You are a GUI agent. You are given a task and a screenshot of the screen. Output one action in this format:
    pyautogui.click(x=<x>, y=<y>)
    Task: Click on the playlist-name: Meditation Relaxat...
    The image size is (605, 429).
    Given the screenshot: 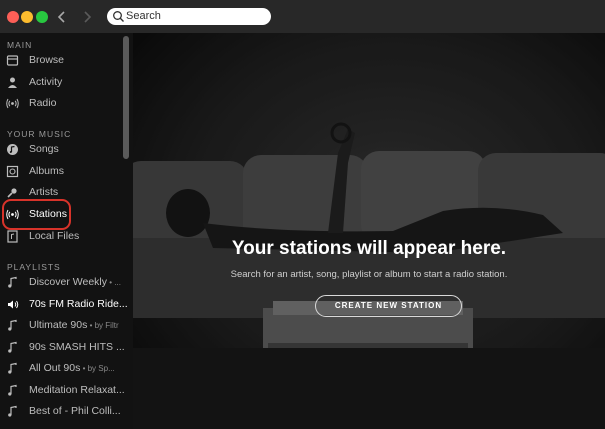 What is the action you would take?
    pyautogui.click(x=77, y=390)
    